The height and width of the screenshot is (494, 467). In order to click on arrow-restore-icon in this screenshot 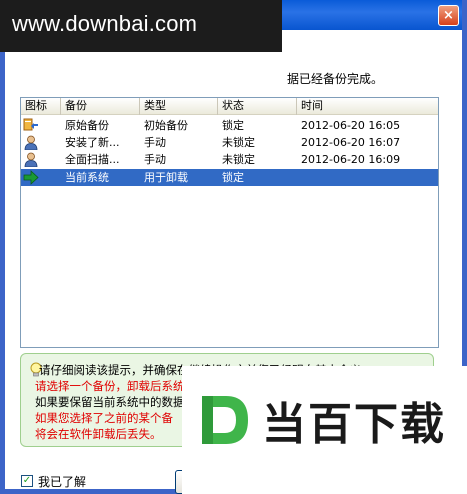, I will do `click(30, 124)`.